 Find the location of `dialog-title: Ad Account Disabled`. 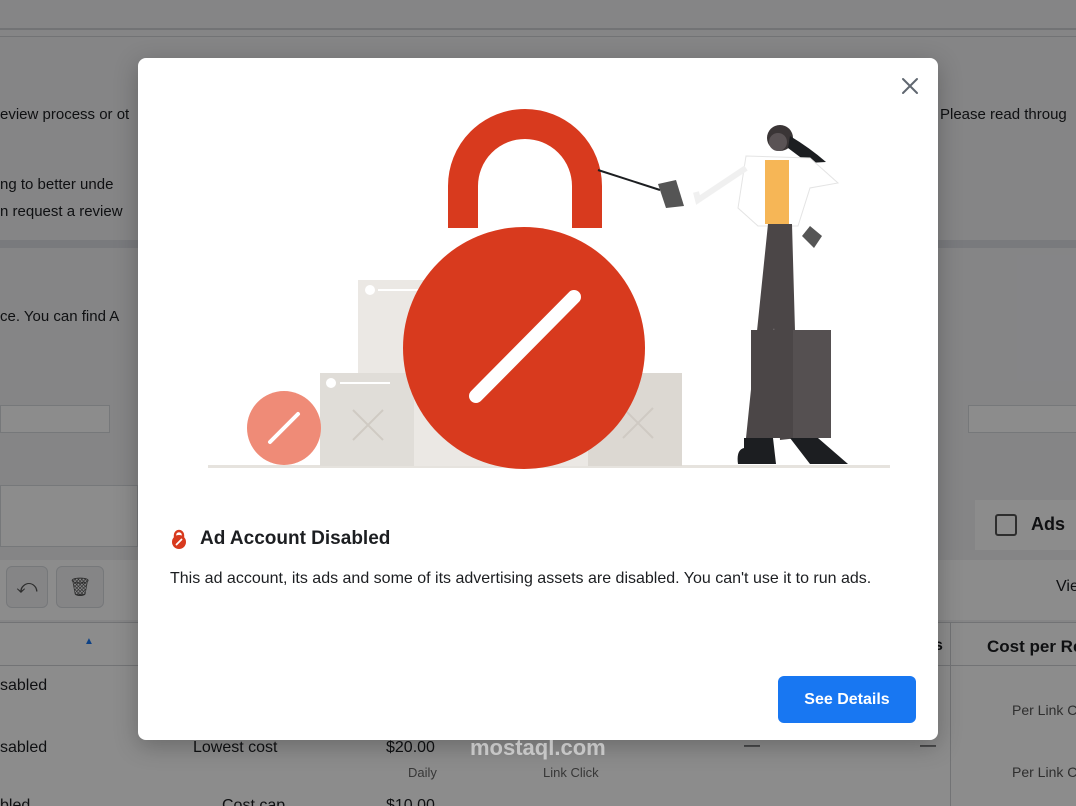

dialog-title: Ad Account Disabled is located at coordinates (295, 538).